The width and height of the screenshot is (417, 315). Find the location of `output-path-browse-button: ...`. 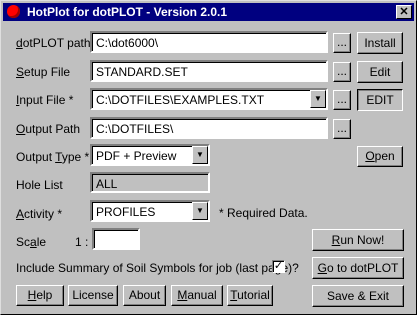

output-path-browse-button: ... is located at coordinates (342, 129).